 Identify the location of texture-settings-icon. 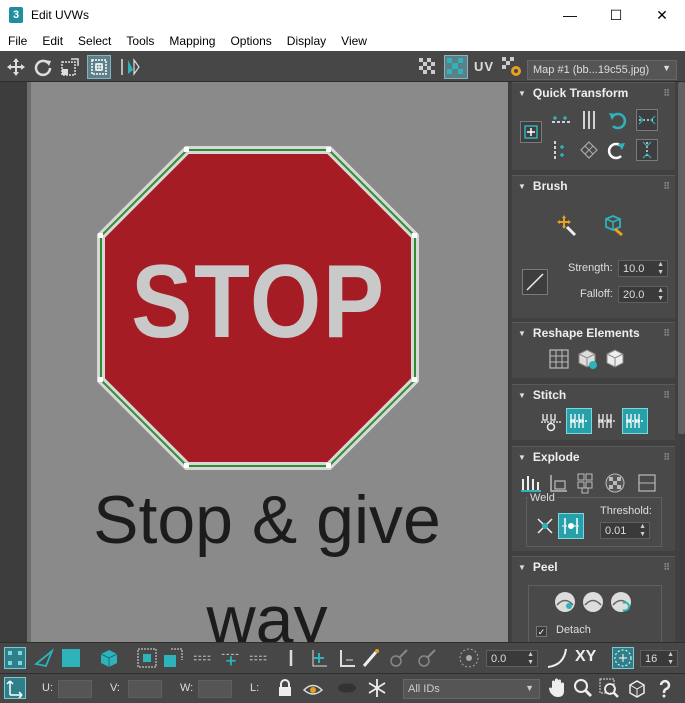
(512, 67).